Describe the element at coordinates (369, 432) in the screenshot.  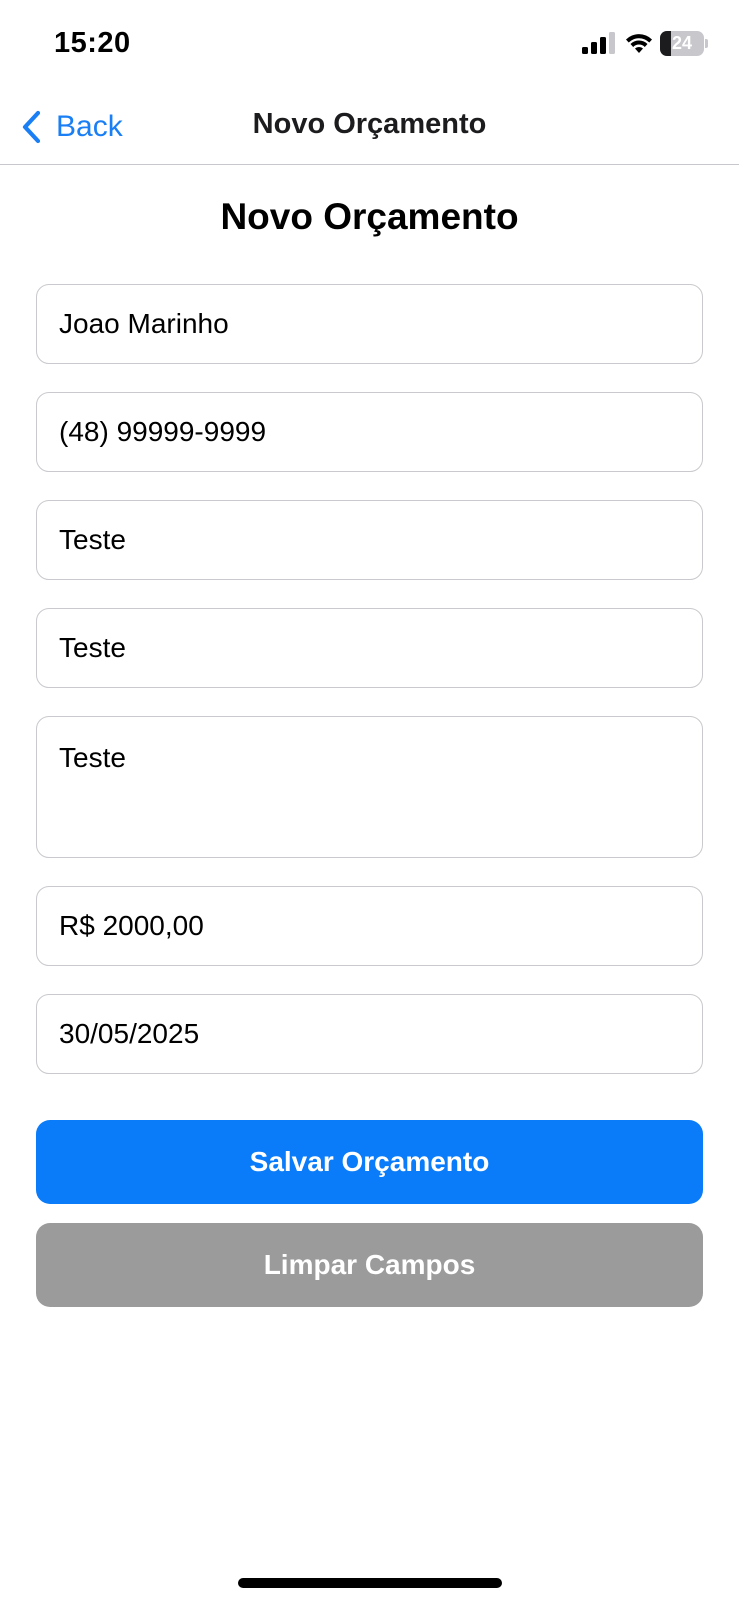
I see `phone-input` at that location.